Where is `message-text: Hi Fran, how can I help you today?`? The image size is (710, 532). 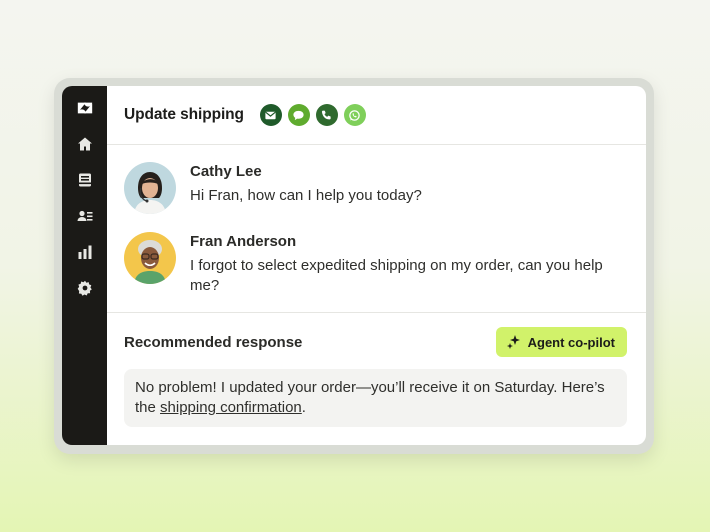 message-text: Hi Fran, how can I help you today? is located at coordinates (306, 195).